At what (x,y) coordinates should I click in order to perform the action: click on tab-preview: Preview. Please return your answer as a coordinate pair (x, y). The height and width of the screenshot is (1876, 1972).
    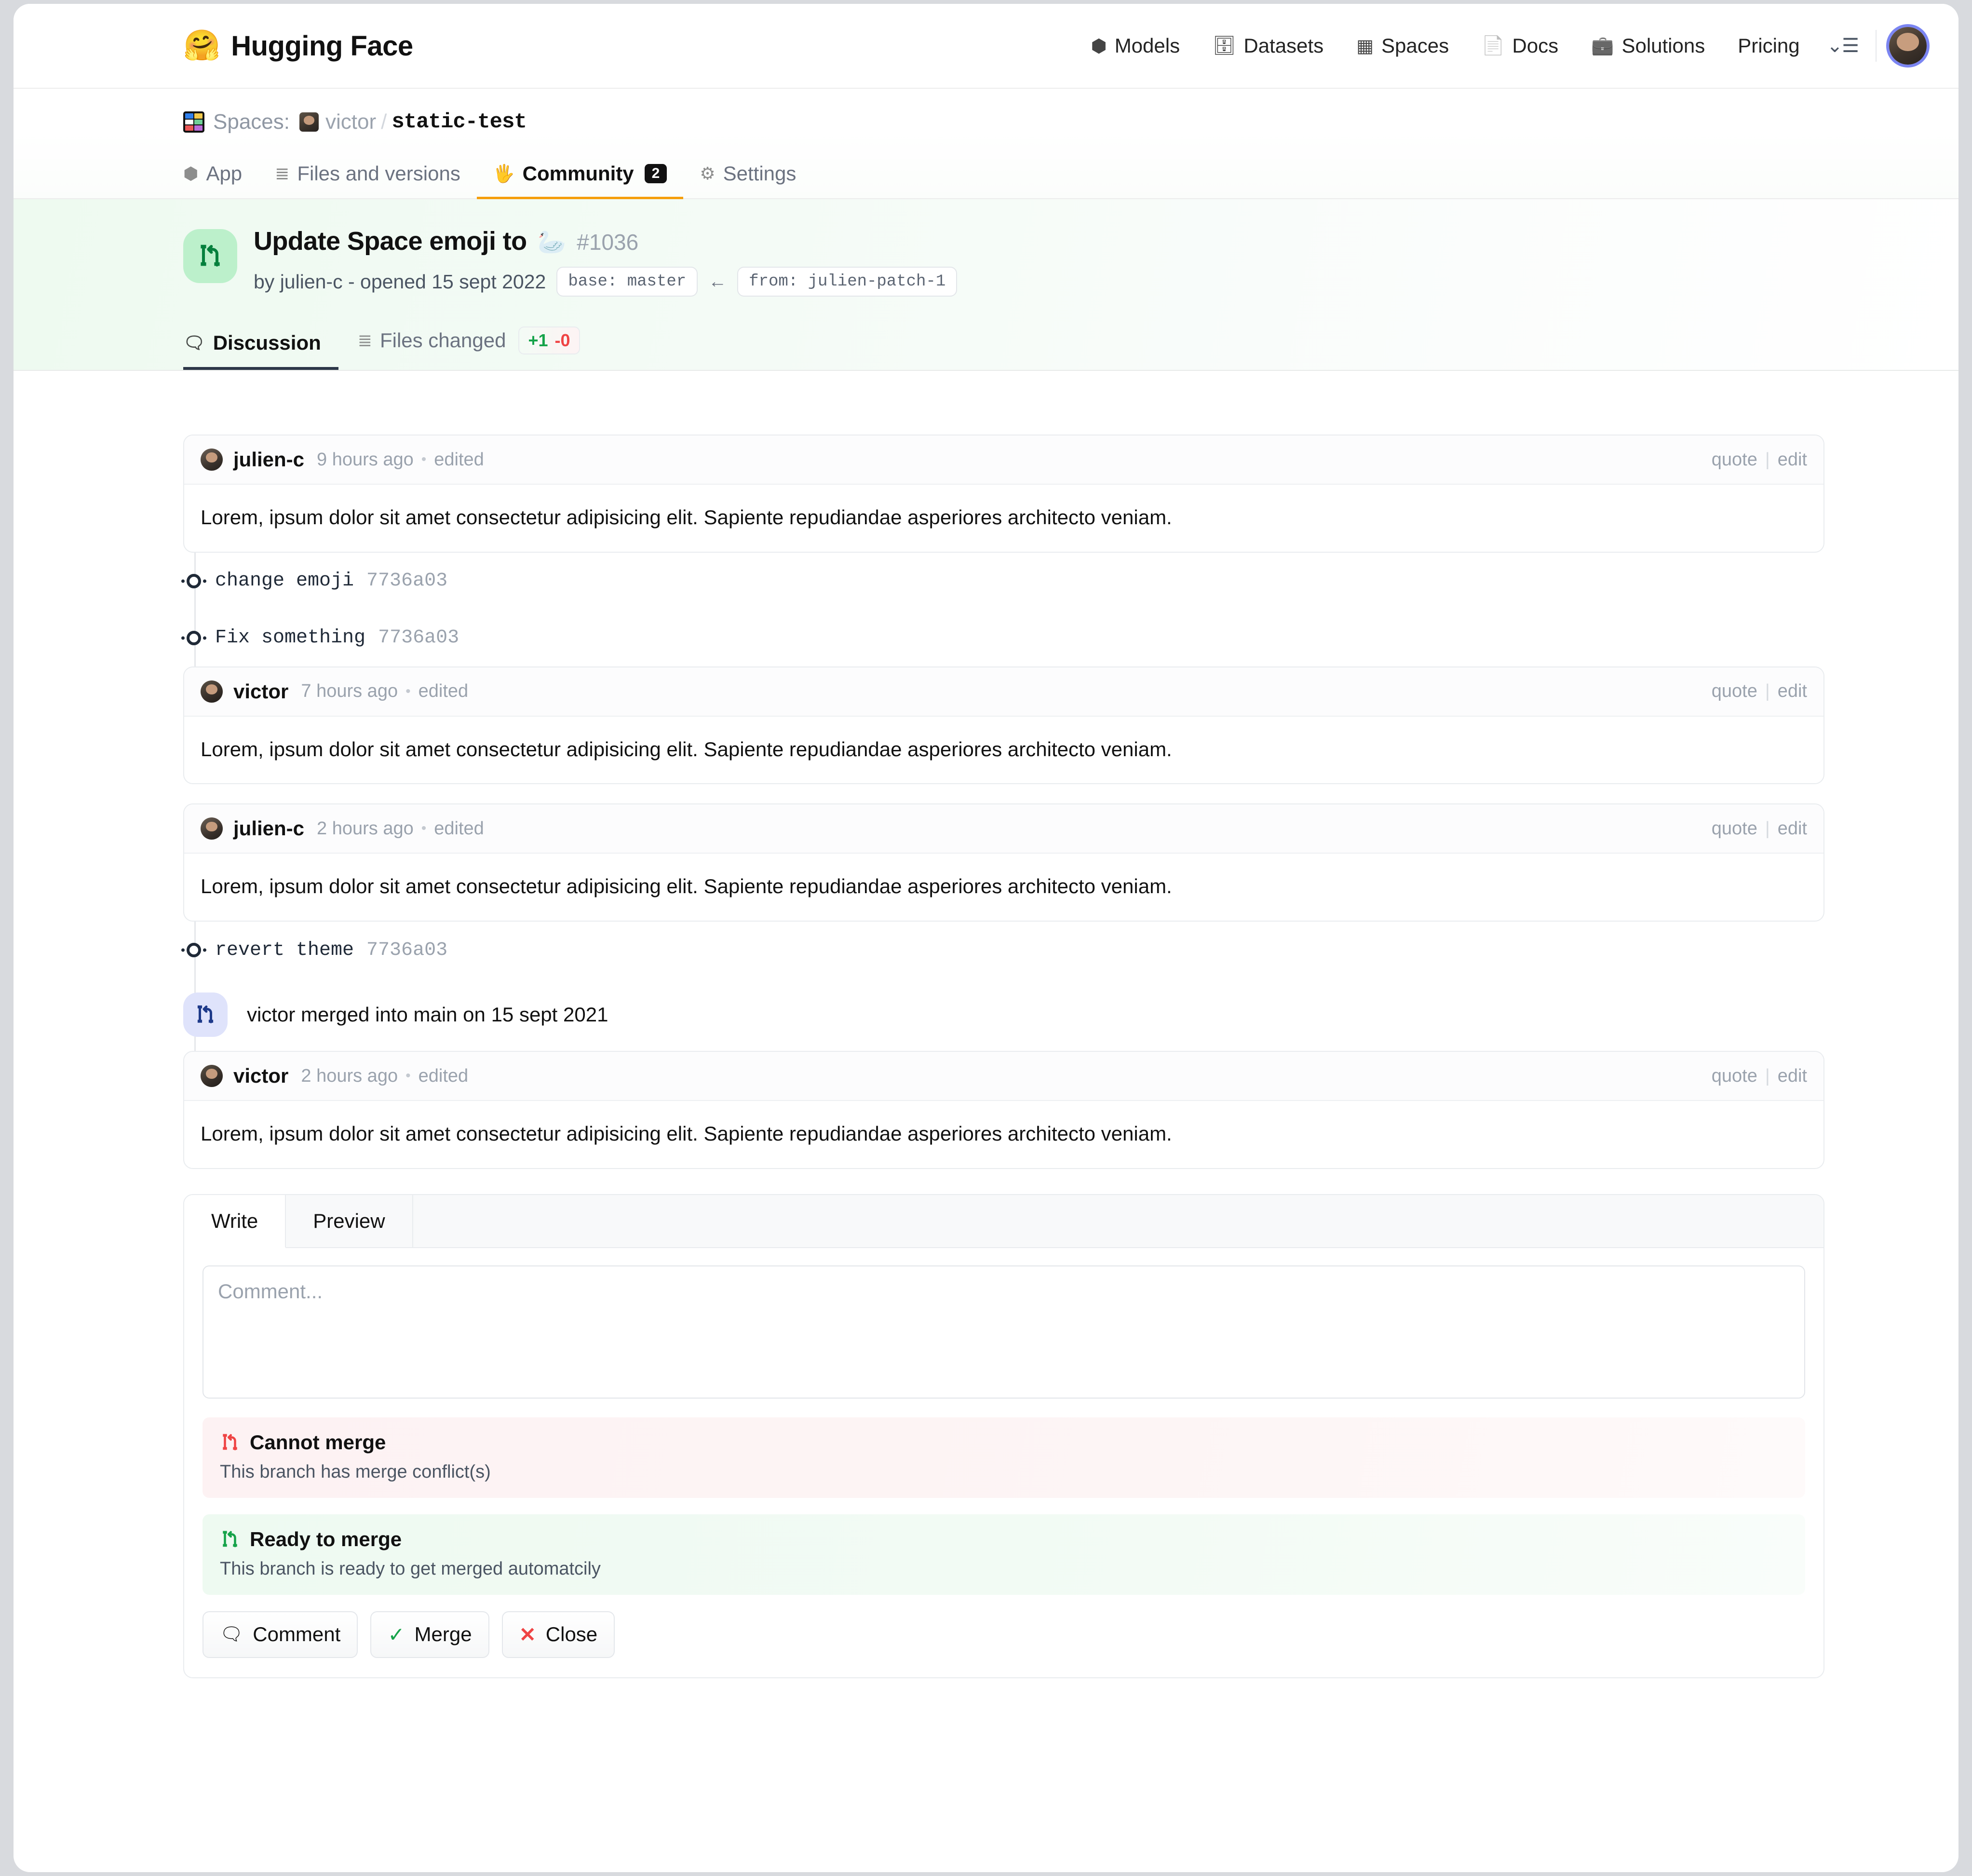
    Looking at the image, I should click on (350, 1221).